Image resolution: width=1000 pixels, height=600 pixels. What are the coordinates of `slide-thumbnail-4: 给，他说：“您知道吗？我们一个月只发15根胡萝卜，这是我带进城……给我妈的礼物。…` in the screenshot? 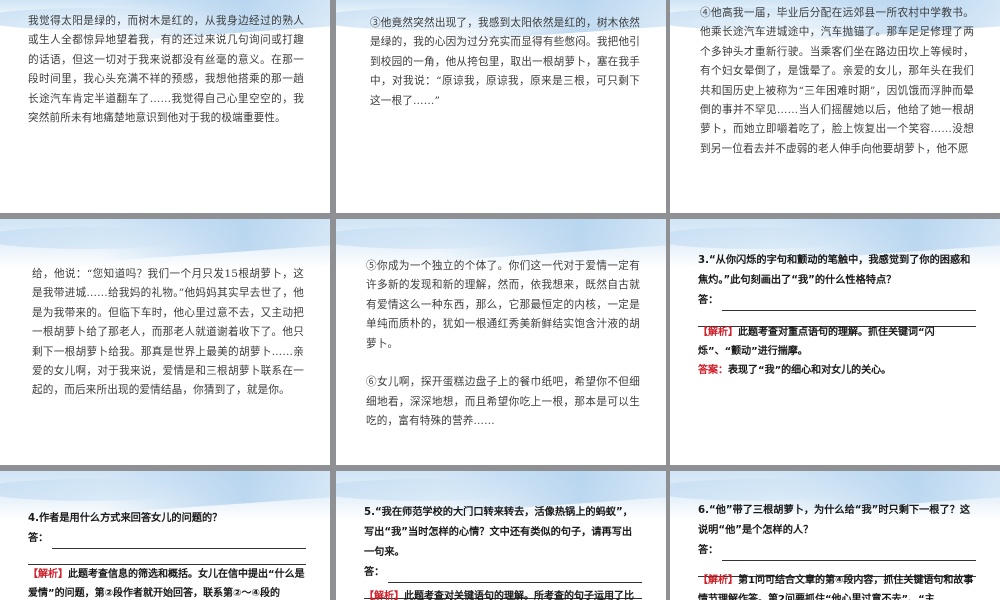 It's located at (165, 342).